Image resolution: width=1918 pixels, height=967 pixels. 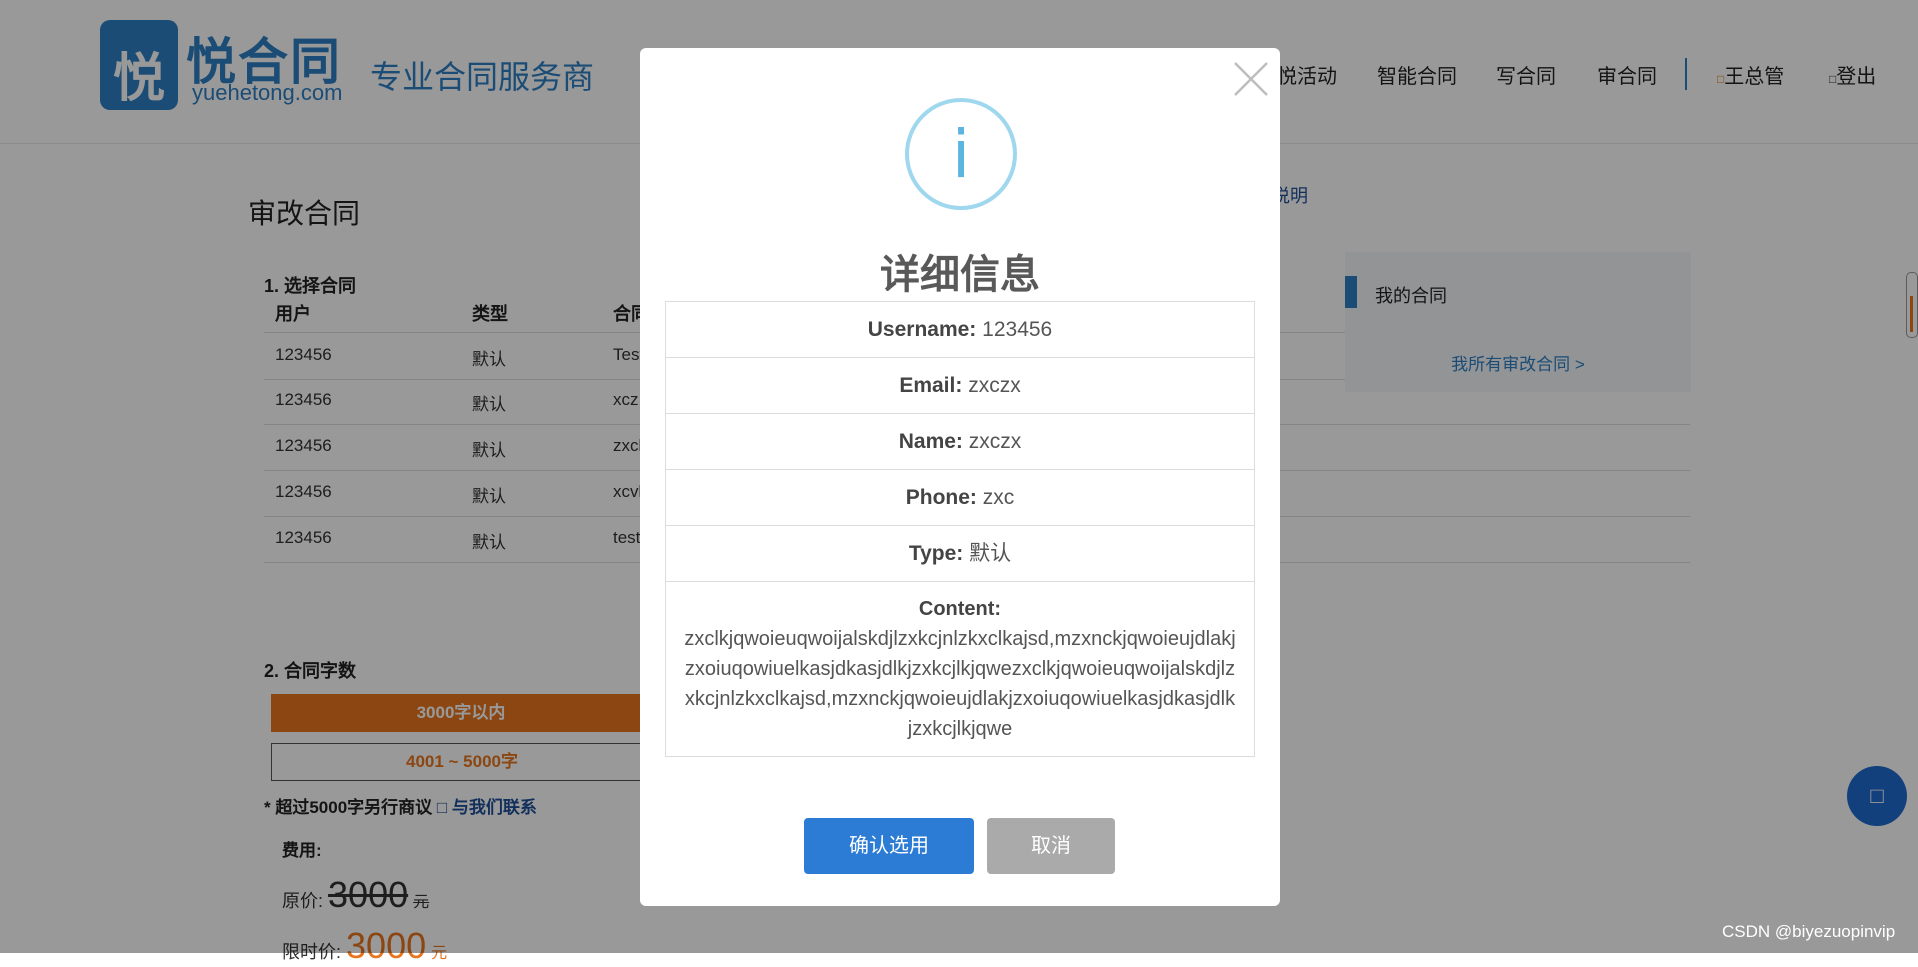 I want to click on email-value: zxczx, so click(x=994, y=385).